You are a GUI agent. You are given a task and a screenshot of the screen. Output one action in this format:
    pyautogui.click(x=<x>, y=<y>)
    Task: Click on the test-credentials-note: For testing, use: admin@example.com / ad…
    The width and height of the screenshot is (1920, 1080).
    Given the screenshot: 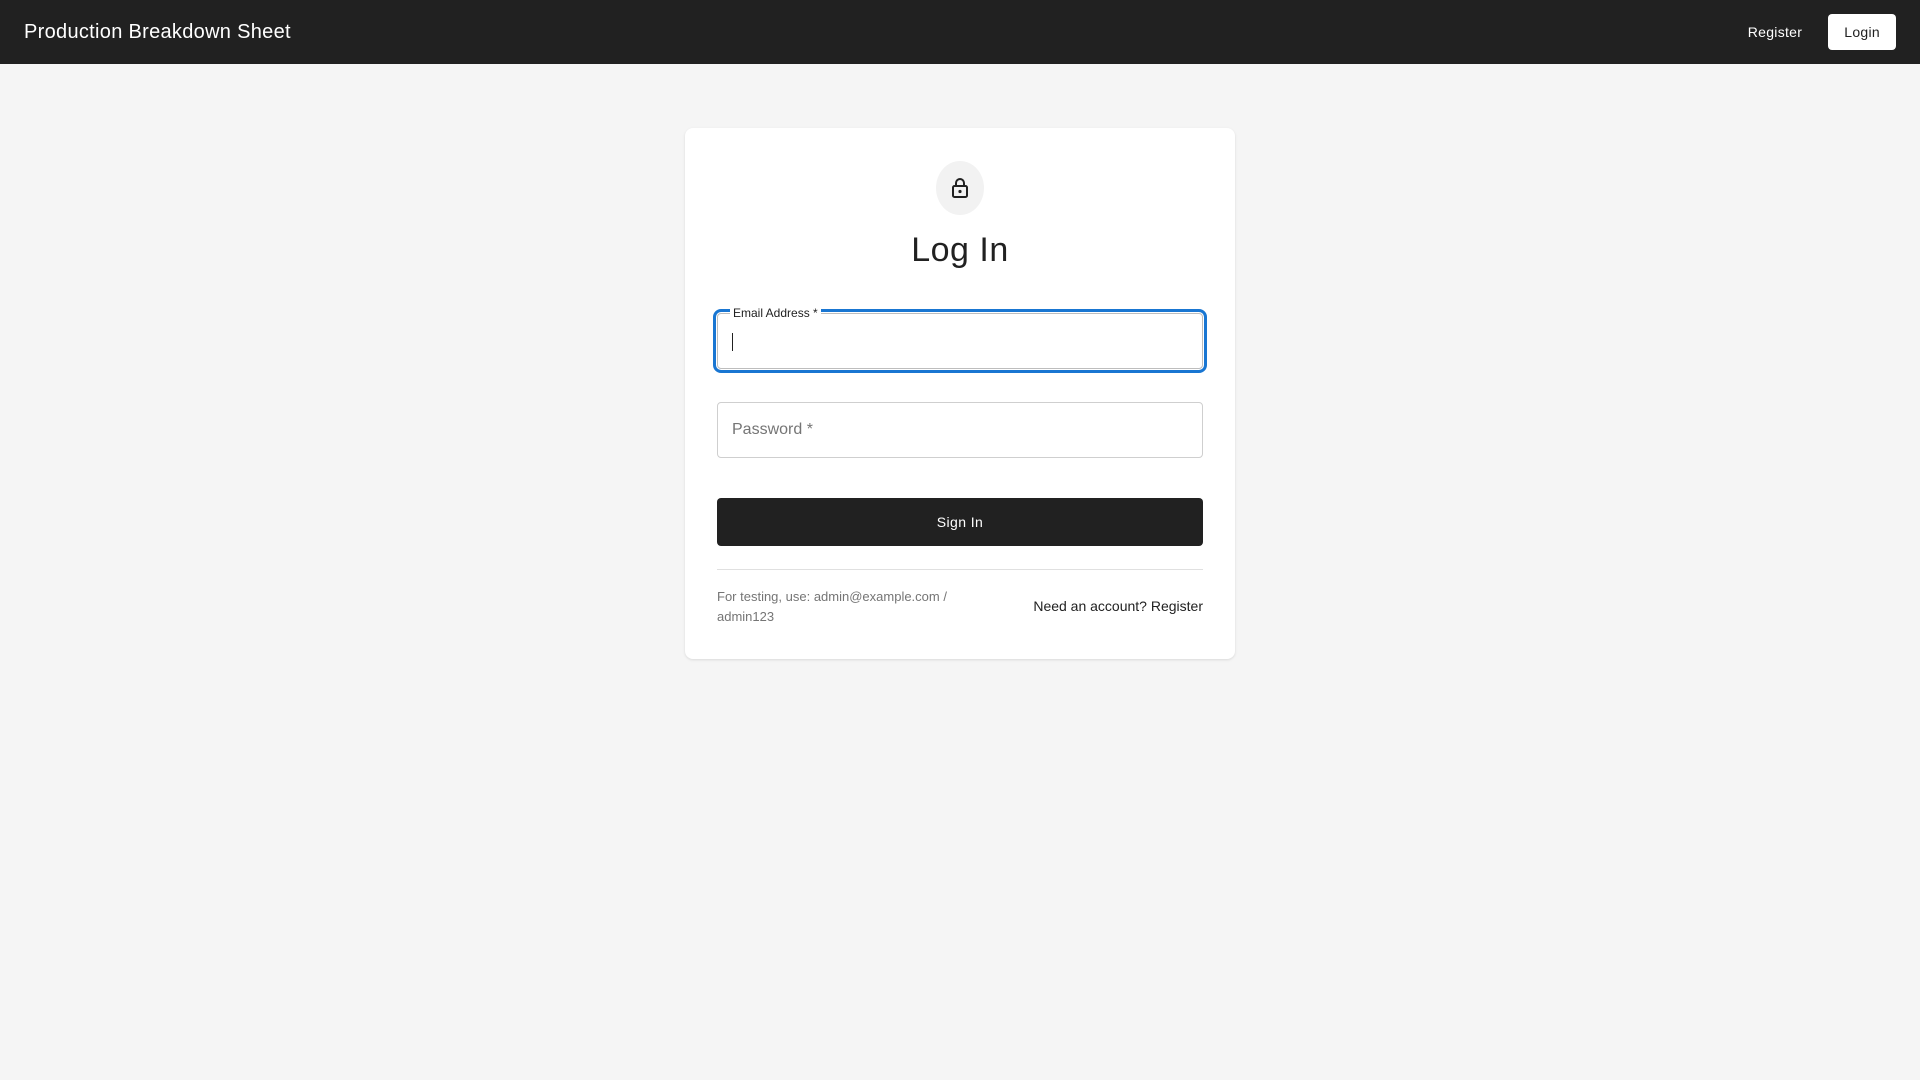 What is the action you would take?
    pyautogui.click(x=832, y=606)
    